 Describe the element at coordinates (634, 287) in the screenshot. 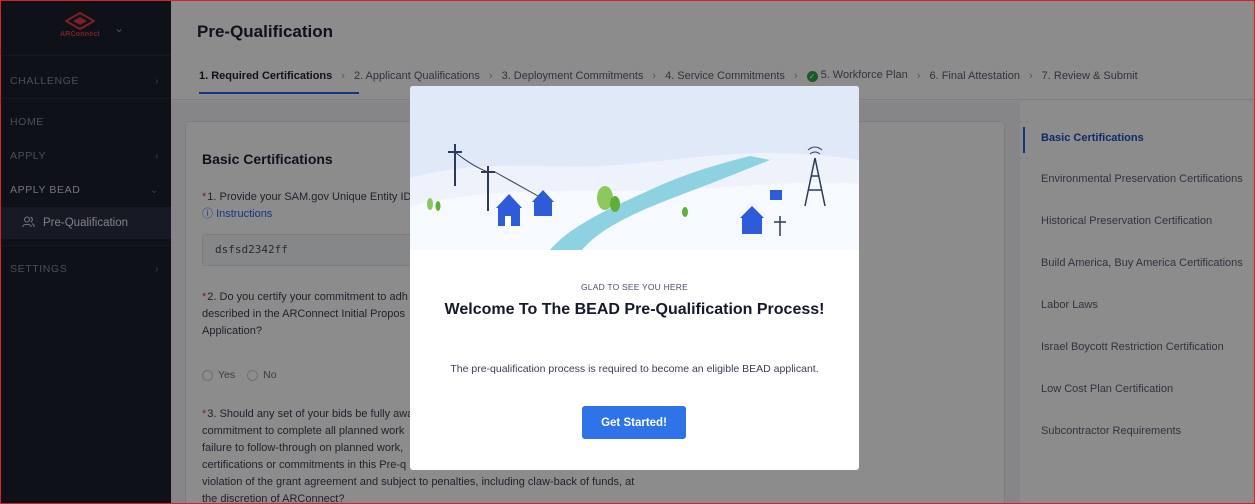

I see `modal-kicker: GLAD TO SEE YOU HERE` at that location.